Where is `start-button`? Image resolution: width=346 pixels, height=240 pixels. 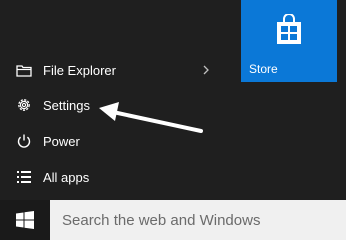
start-button is located at coordinates (25, 220).